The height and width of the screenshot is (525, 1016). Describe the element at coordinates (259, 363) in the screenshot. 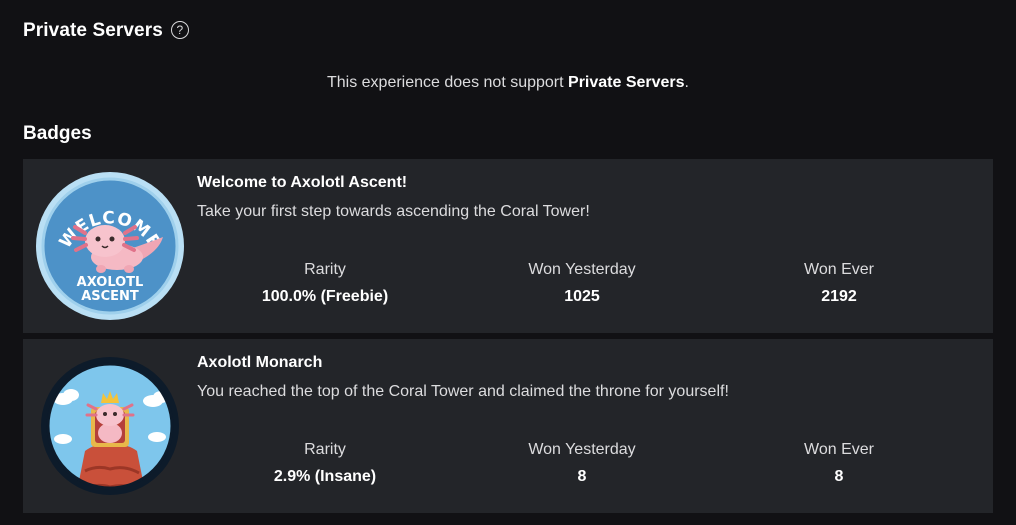

I see `badge-name: Axolotl Monarch` at that location.